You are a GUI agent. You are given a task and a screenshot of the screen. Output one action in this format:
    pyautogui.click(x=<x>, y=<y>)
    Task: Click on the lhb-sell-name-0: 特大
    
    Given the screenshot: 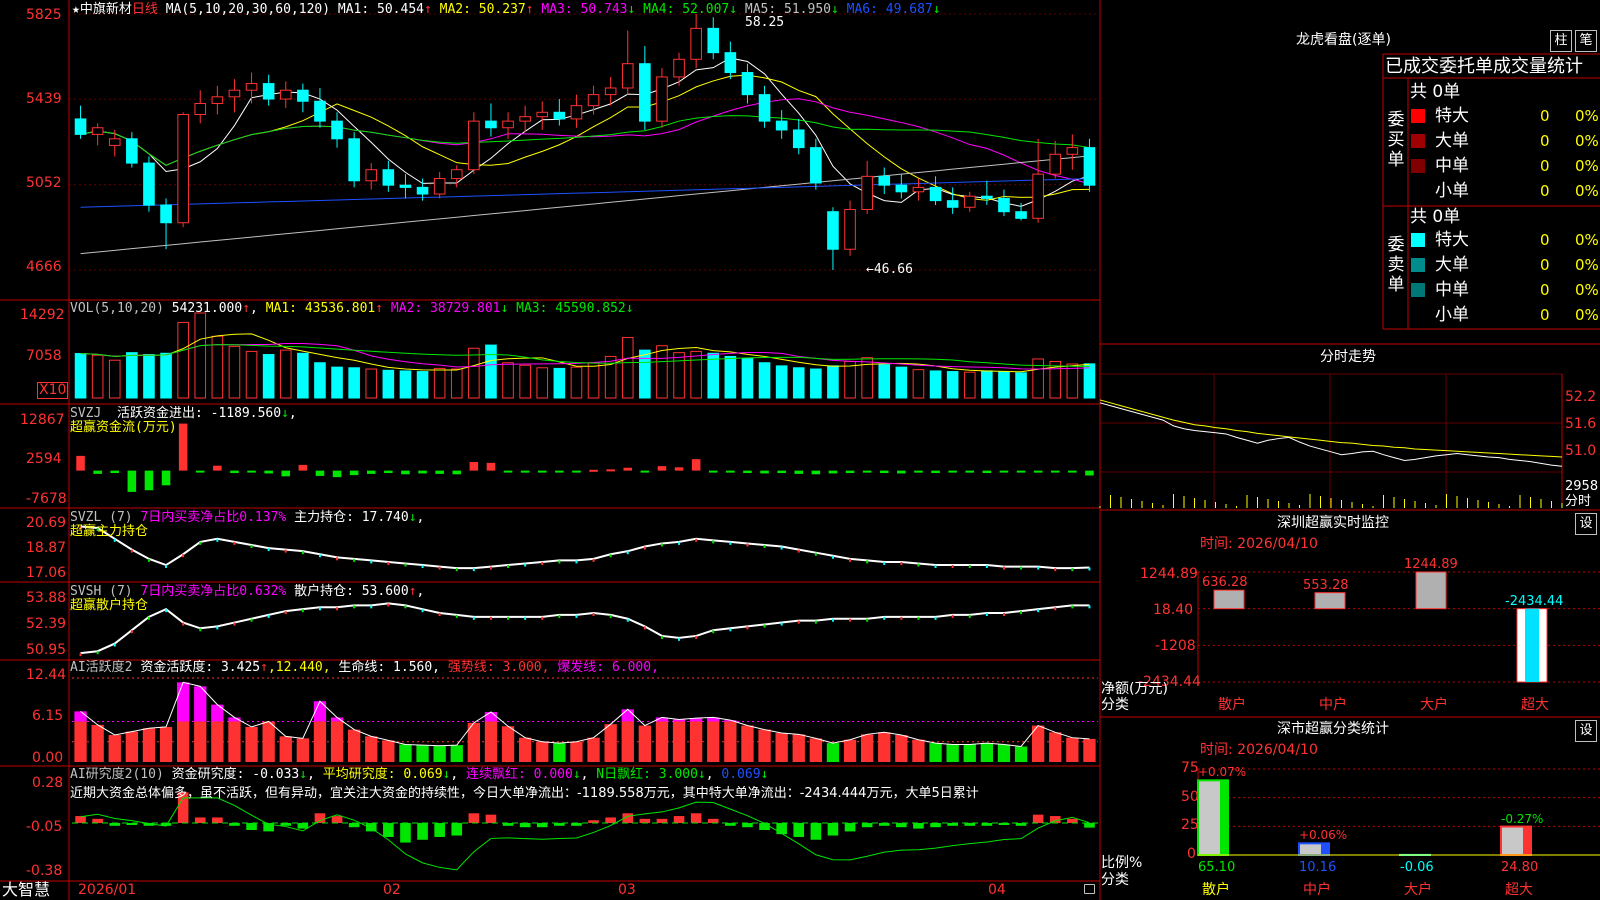 What is the action you would take?
    pyautogui.click(x=1452, y=240)
    